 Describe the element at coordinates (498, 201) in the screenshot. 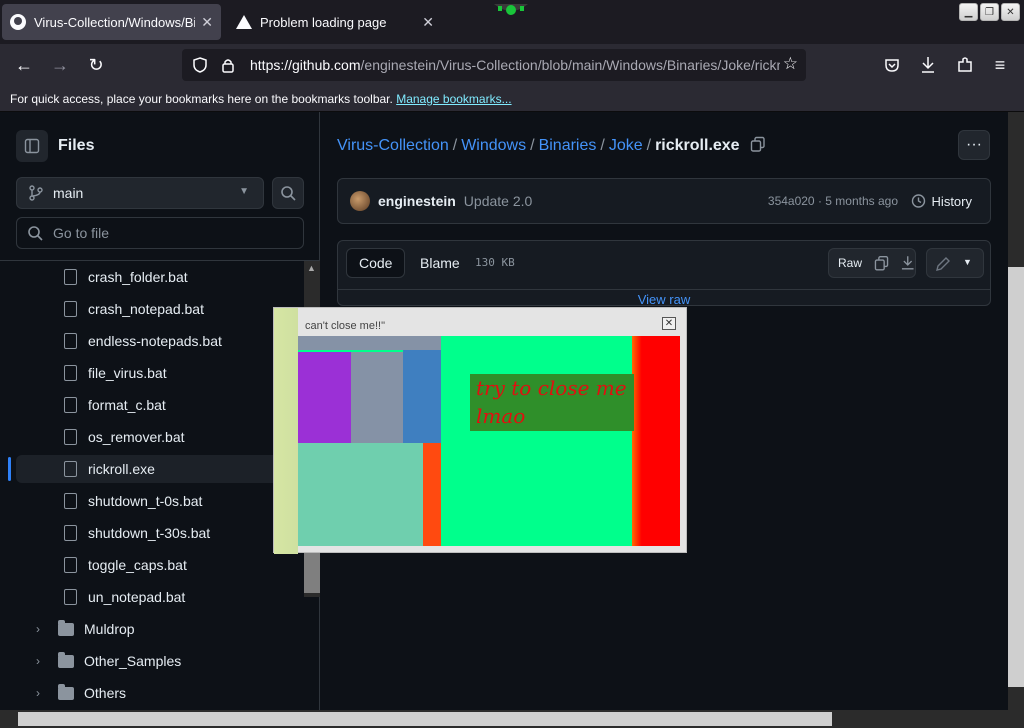

I see `commit-message: Update 2.0` at that location.